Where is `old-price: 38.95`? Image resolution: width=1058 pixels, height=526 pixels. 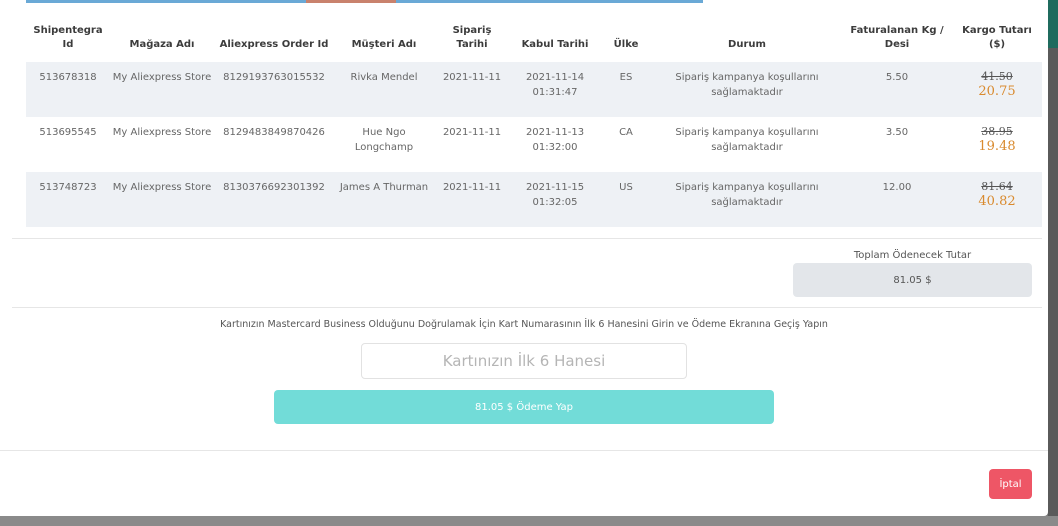 old-price: 38.95 is located at coordinates (997, 131).